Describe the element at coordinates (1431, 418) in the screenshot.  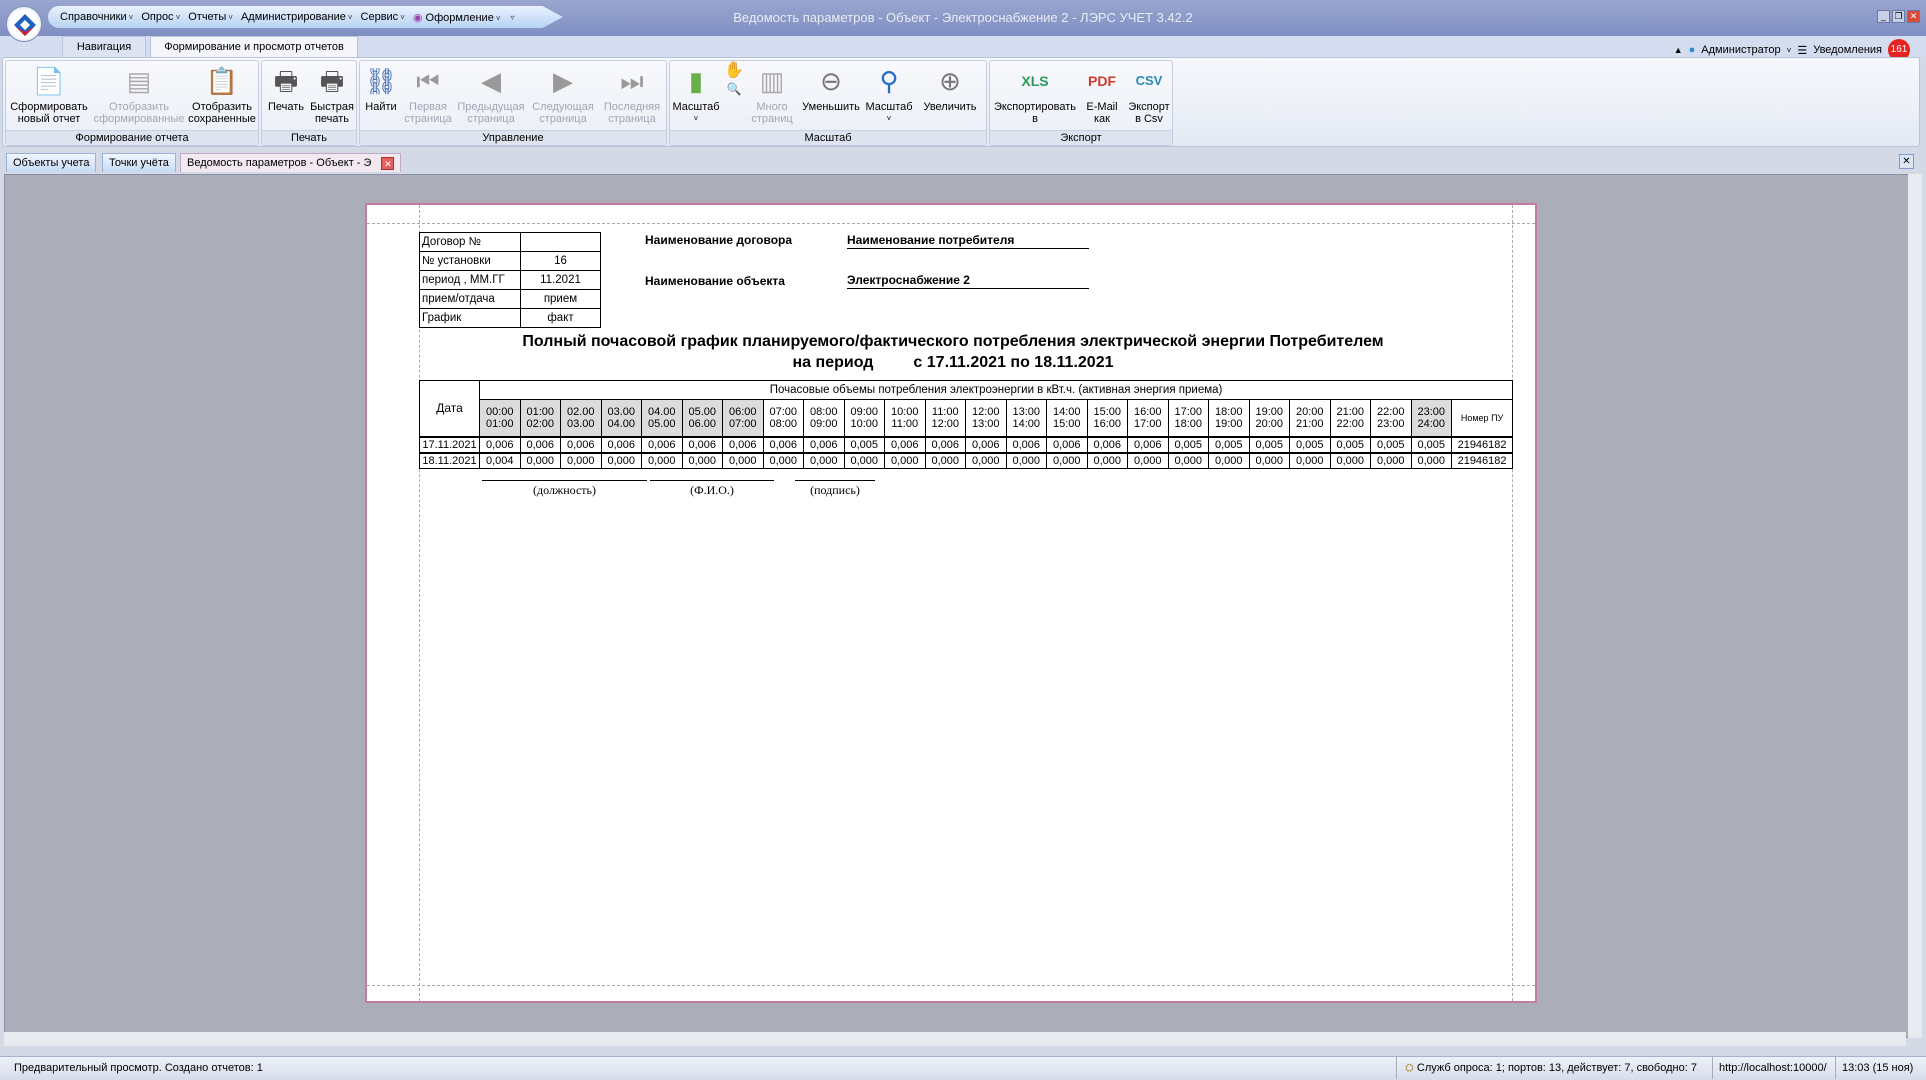
I see `hour-header: 23:00 24:00` at that location.